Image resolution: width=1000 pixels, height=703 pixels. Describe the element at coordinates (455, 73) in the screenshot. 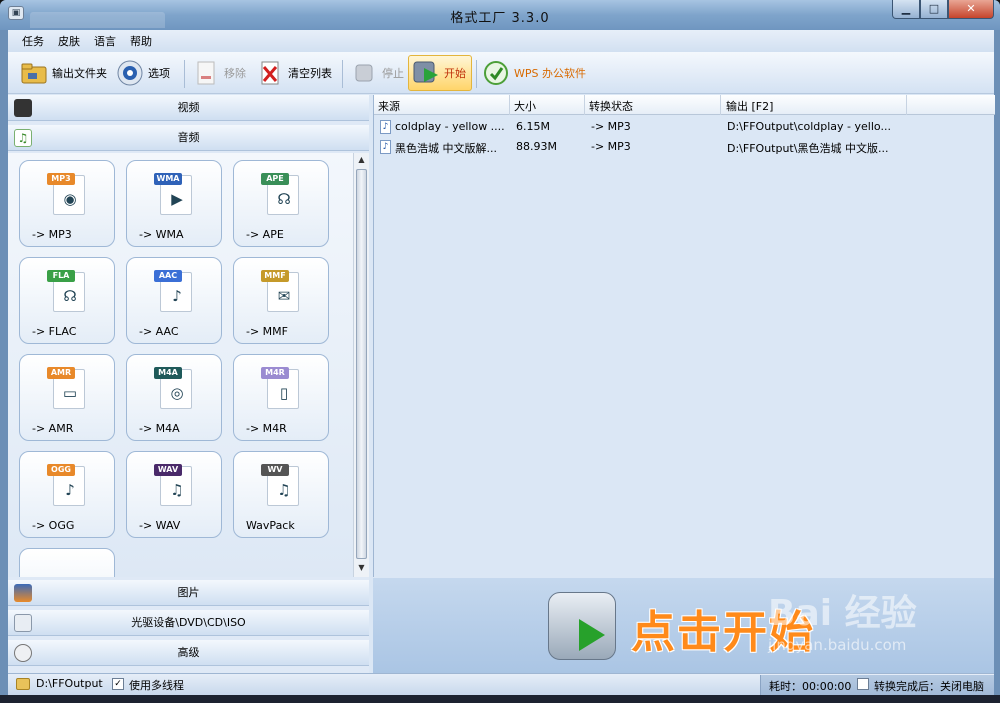

I see `start-label: 开始` at that location.